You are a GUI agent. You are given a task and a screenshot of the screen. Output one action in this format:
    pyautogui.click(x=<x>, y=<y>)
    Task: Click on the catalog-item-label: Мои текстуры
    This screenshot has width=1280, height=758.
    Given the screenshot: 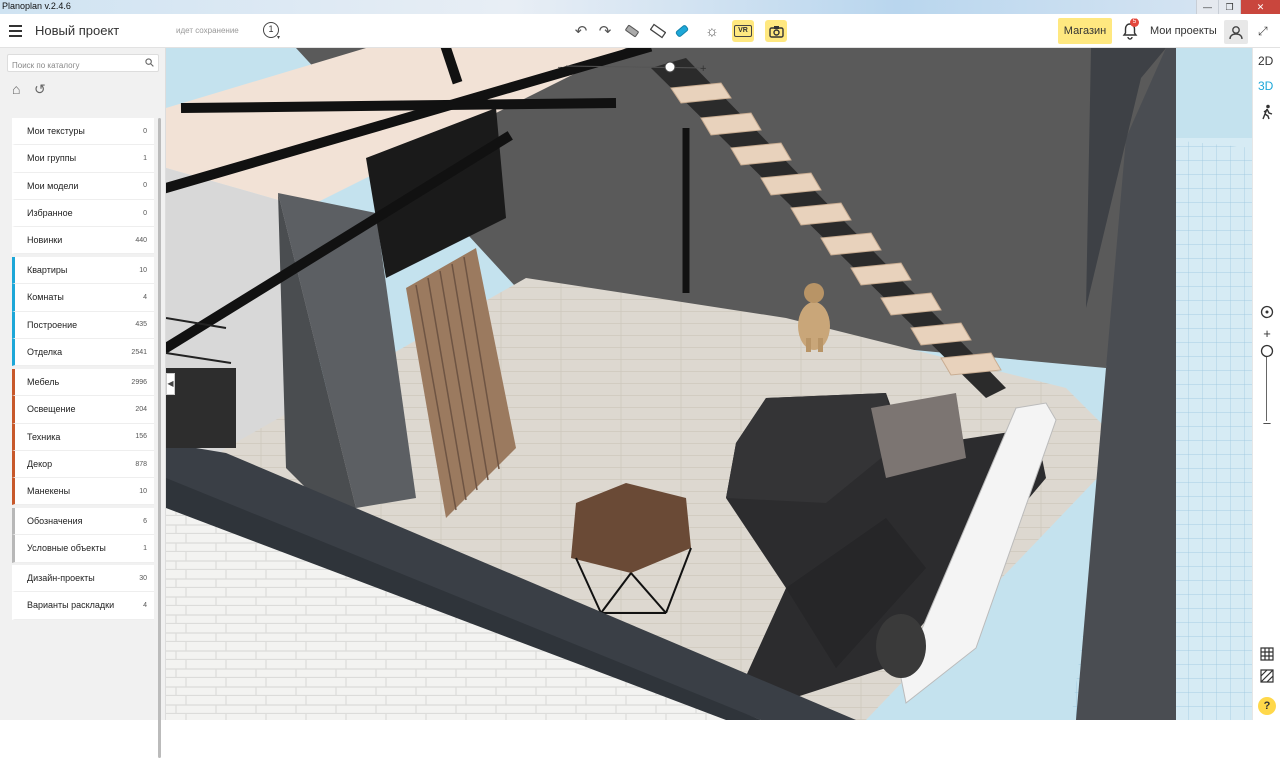 What is the action you would take?
    pyautogui.click(x=56, y=131)
    